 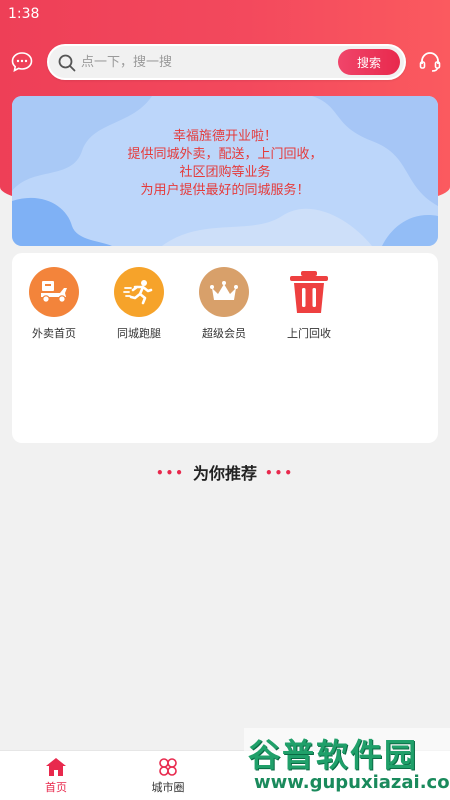 What do you see at coordinates (309, 333) in the screenshot?
I see `menu-label: 上门回收` at bounding box center [309, 333].